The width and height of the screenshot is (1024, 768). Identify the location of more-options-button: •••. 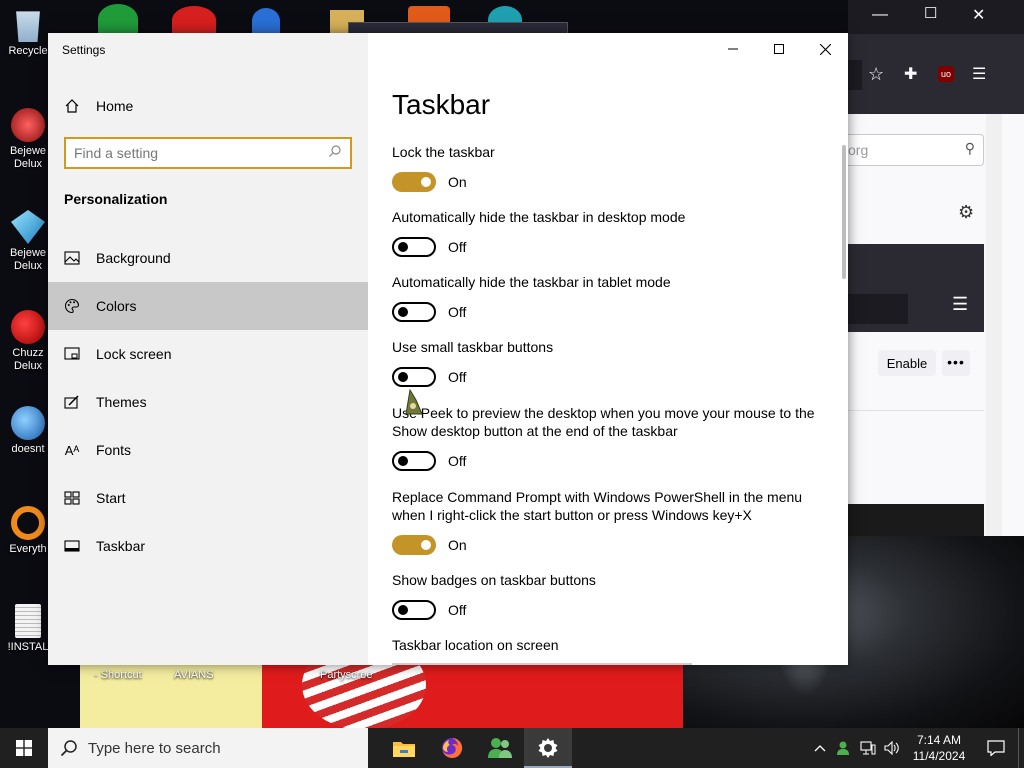
(956, 363).